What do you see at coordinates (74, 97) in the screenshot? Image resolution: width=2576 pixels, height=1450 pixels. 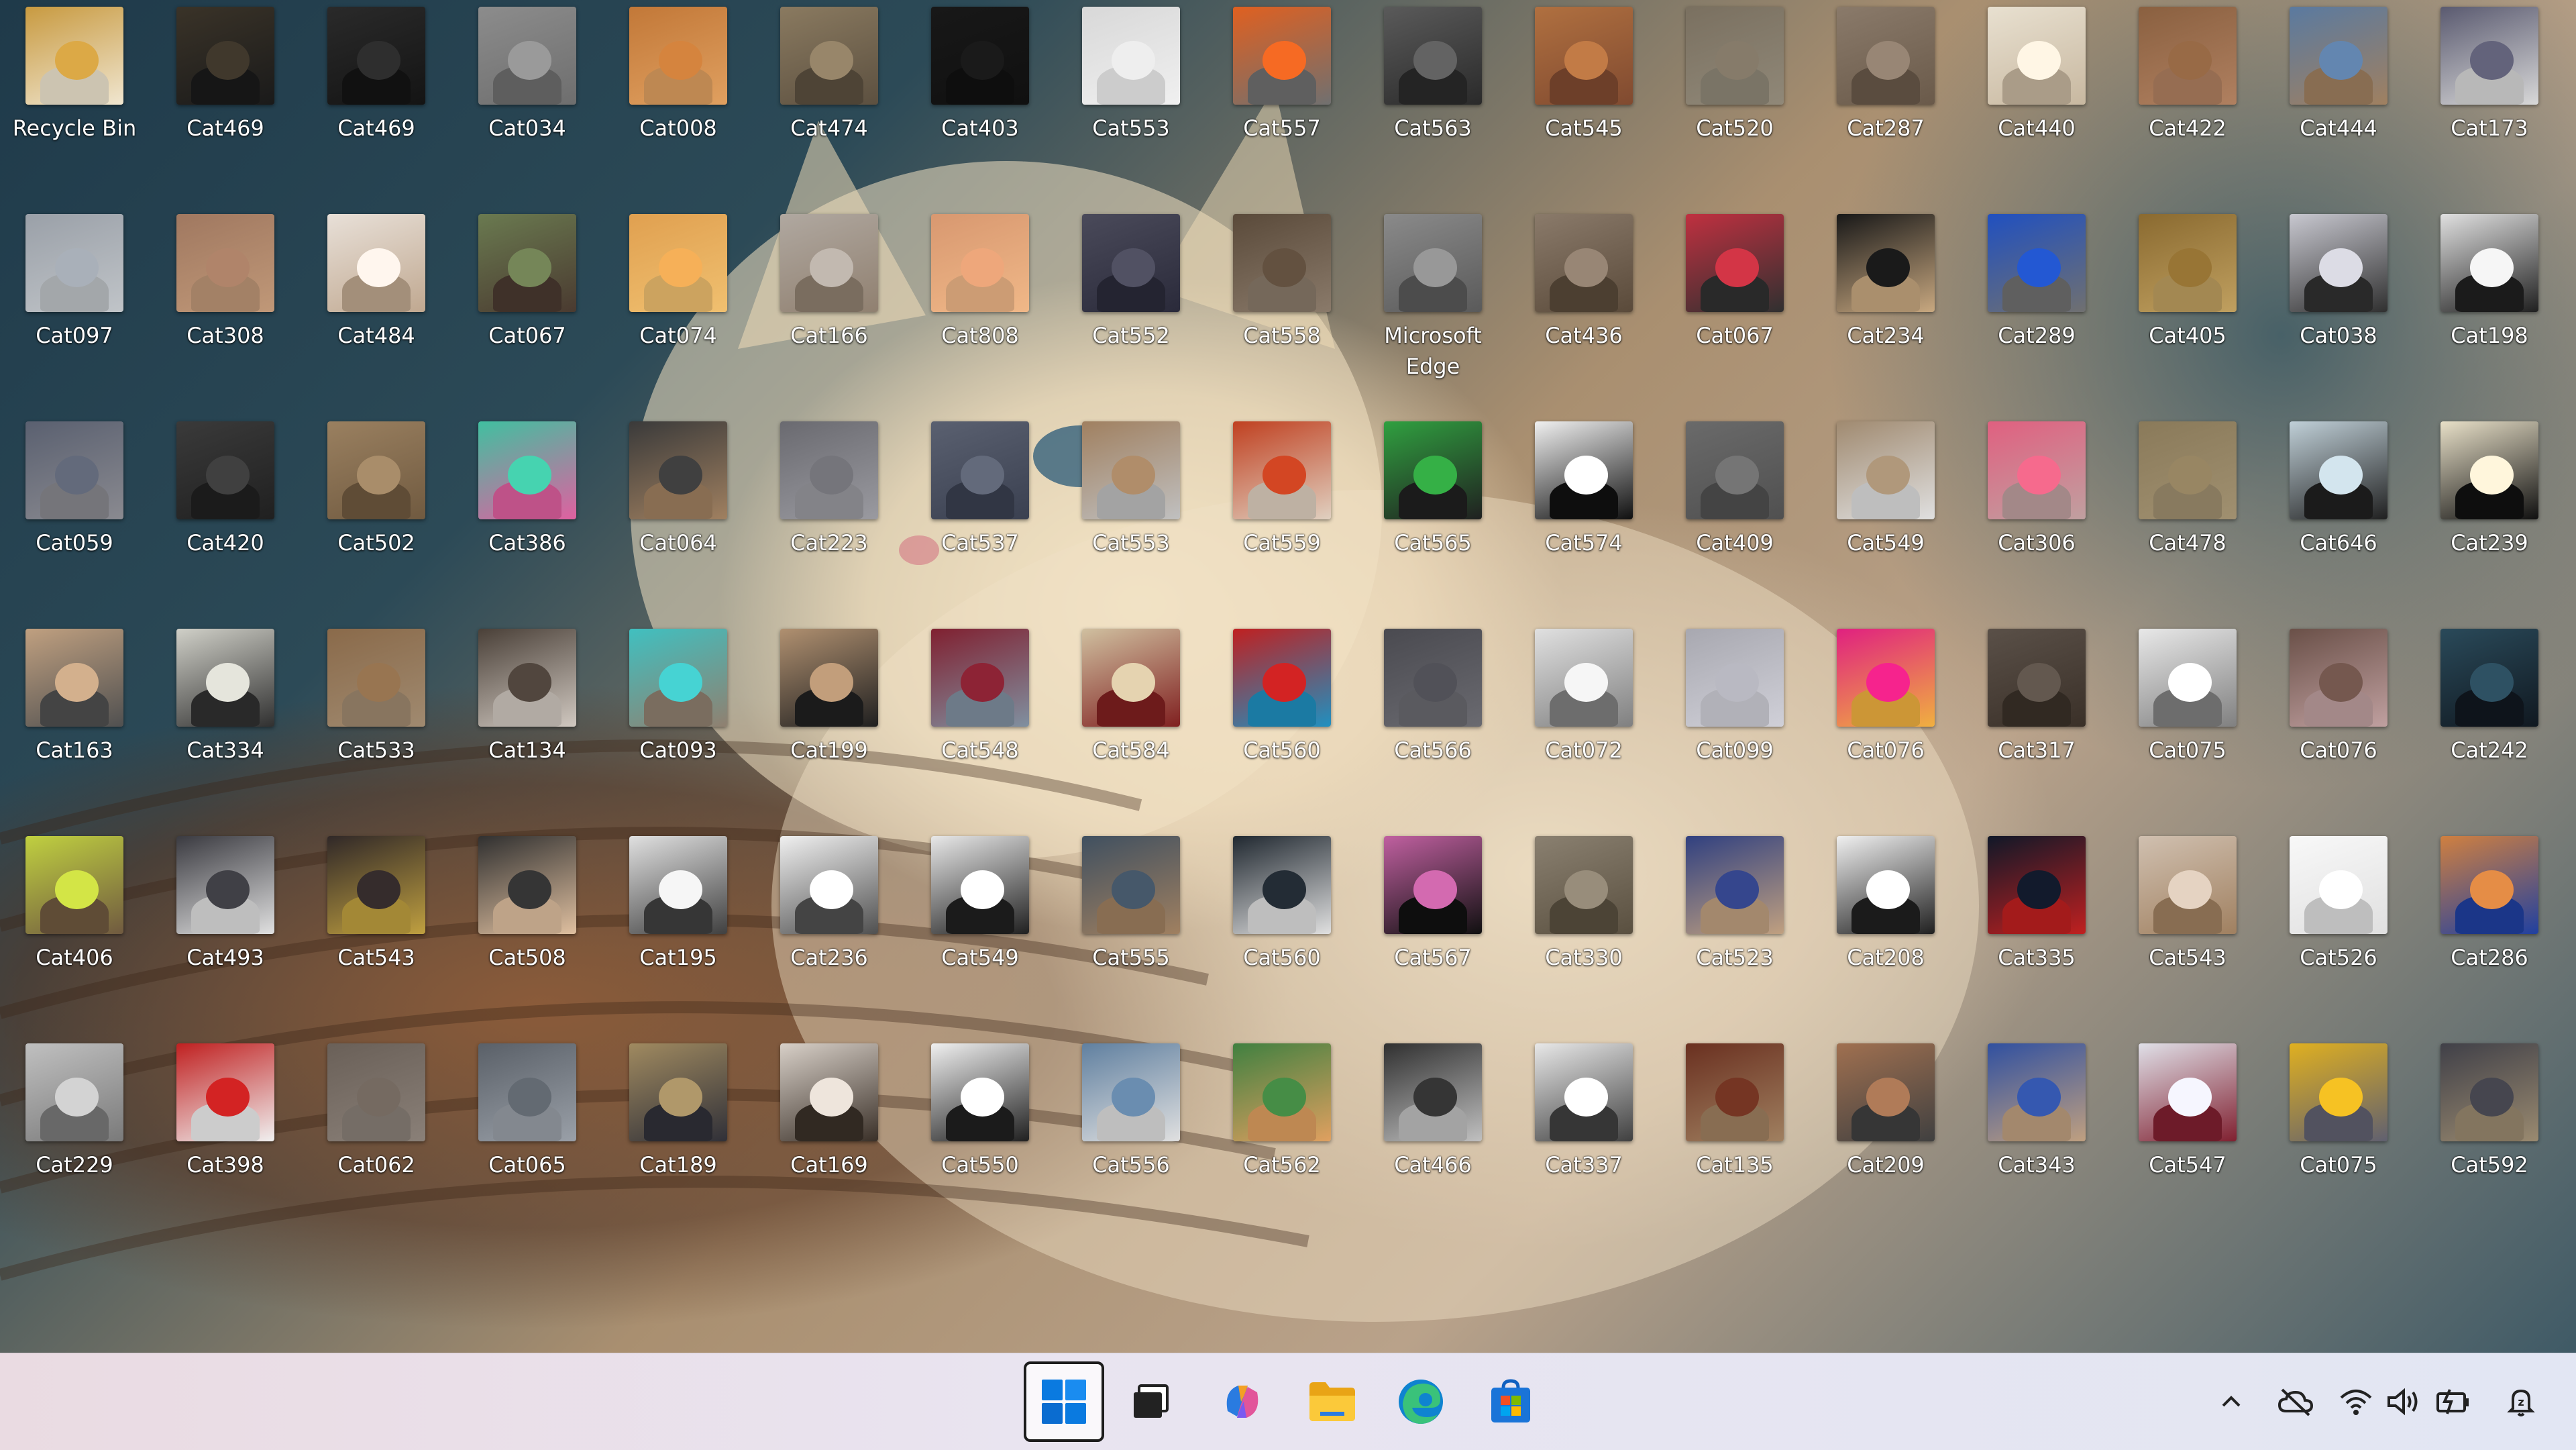 I see `desktop-icon: Recycle Bin` at bounding box center [74, 97].